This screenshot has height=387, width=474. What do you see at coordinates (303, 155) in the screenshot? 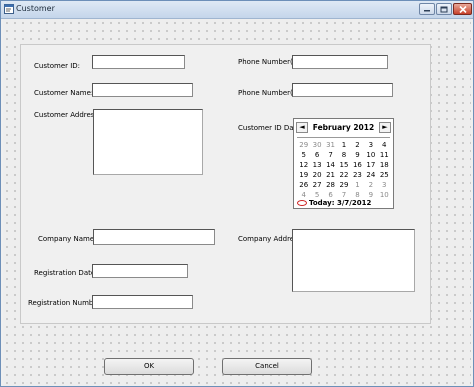
I see `calendar-day: 5` at bounding box center [303, 155].